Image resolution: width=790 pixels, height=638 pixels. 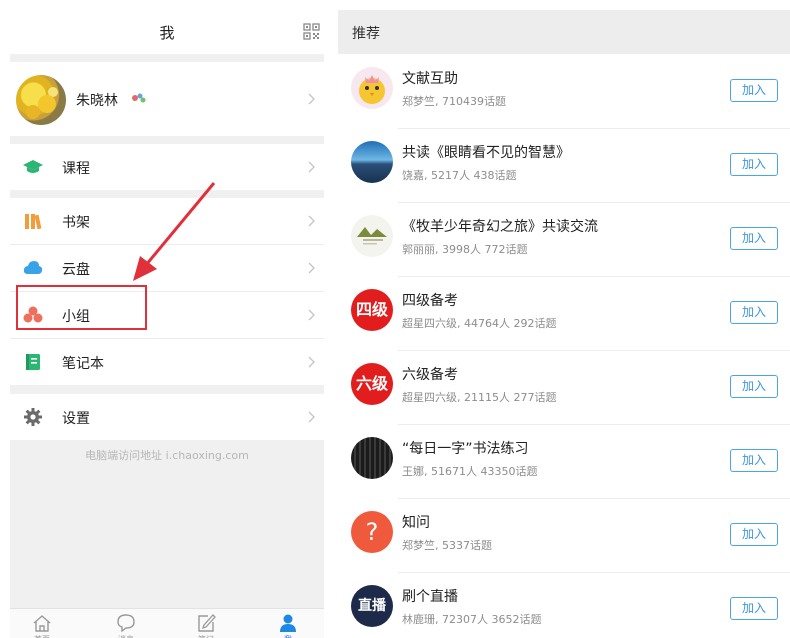 I want to click on profile-name: 朱晓林, so click(x=97, y=101).